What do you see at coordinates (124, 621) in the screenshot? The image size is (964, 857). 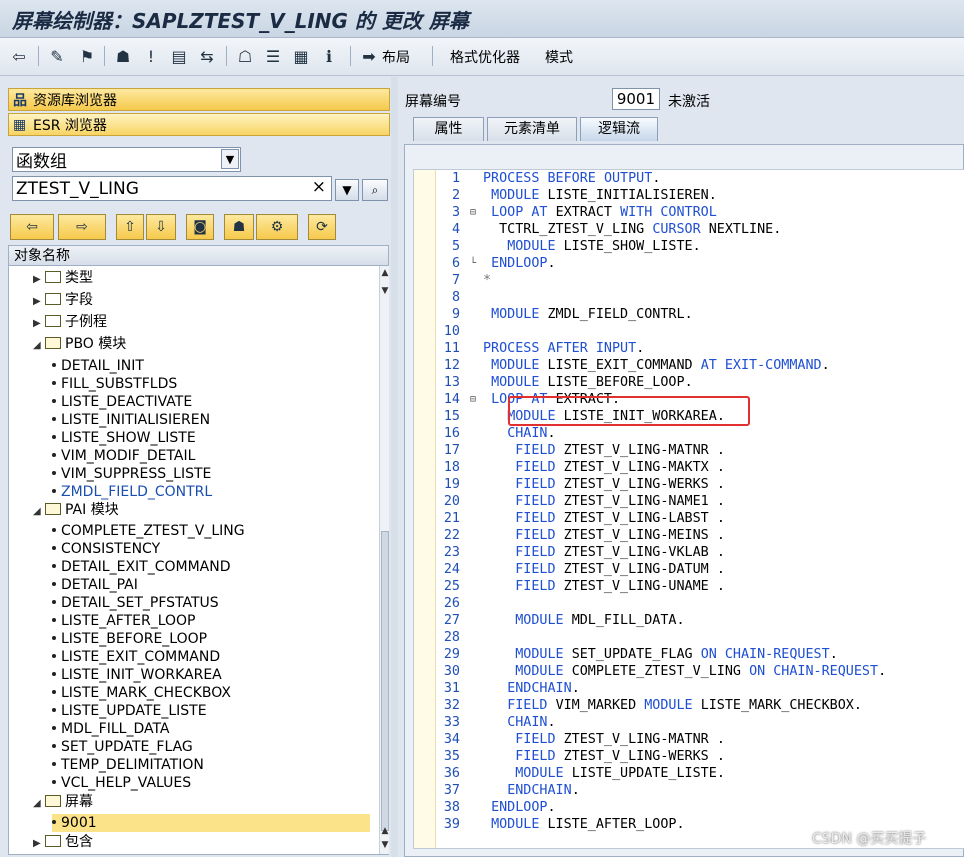 I see `pai-module-item: LISTE_AFTER_LOOP` at bounding box center [124, 621].